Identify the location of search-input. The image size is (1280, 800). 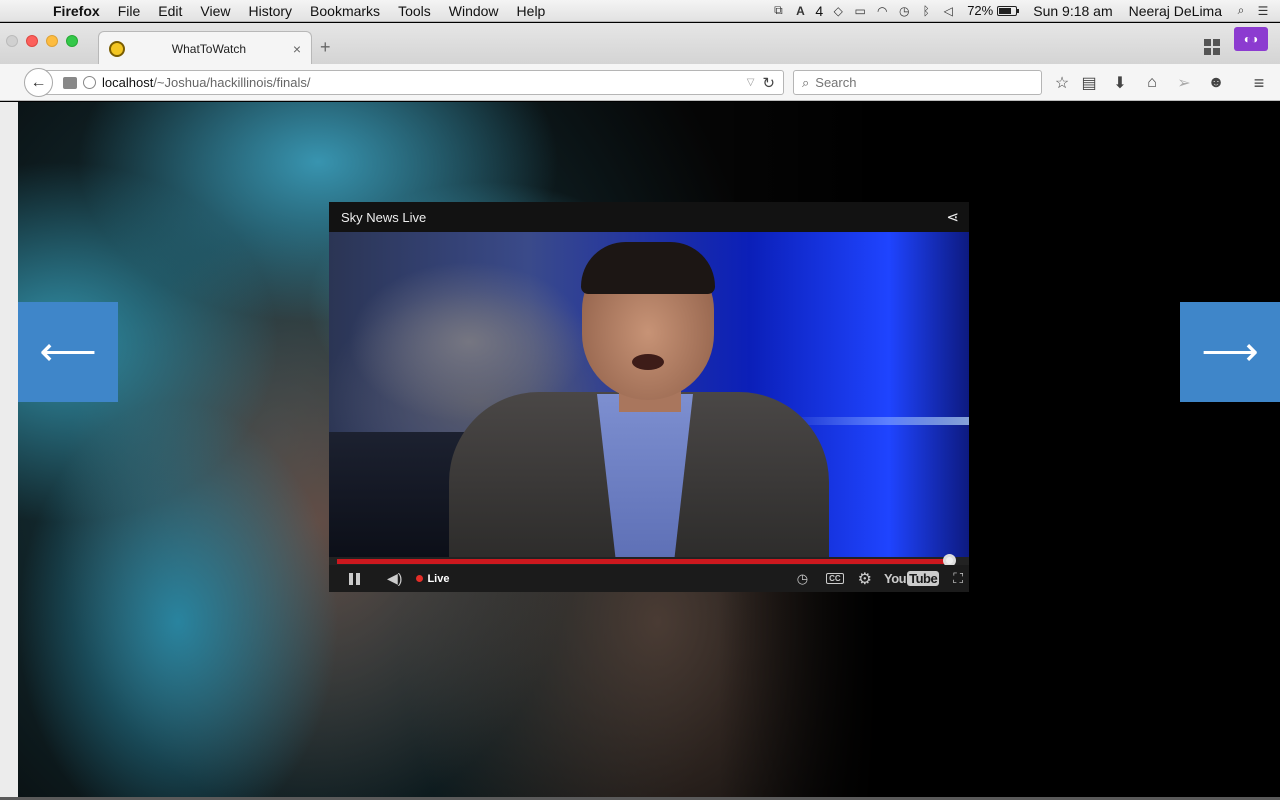
(915, 82).